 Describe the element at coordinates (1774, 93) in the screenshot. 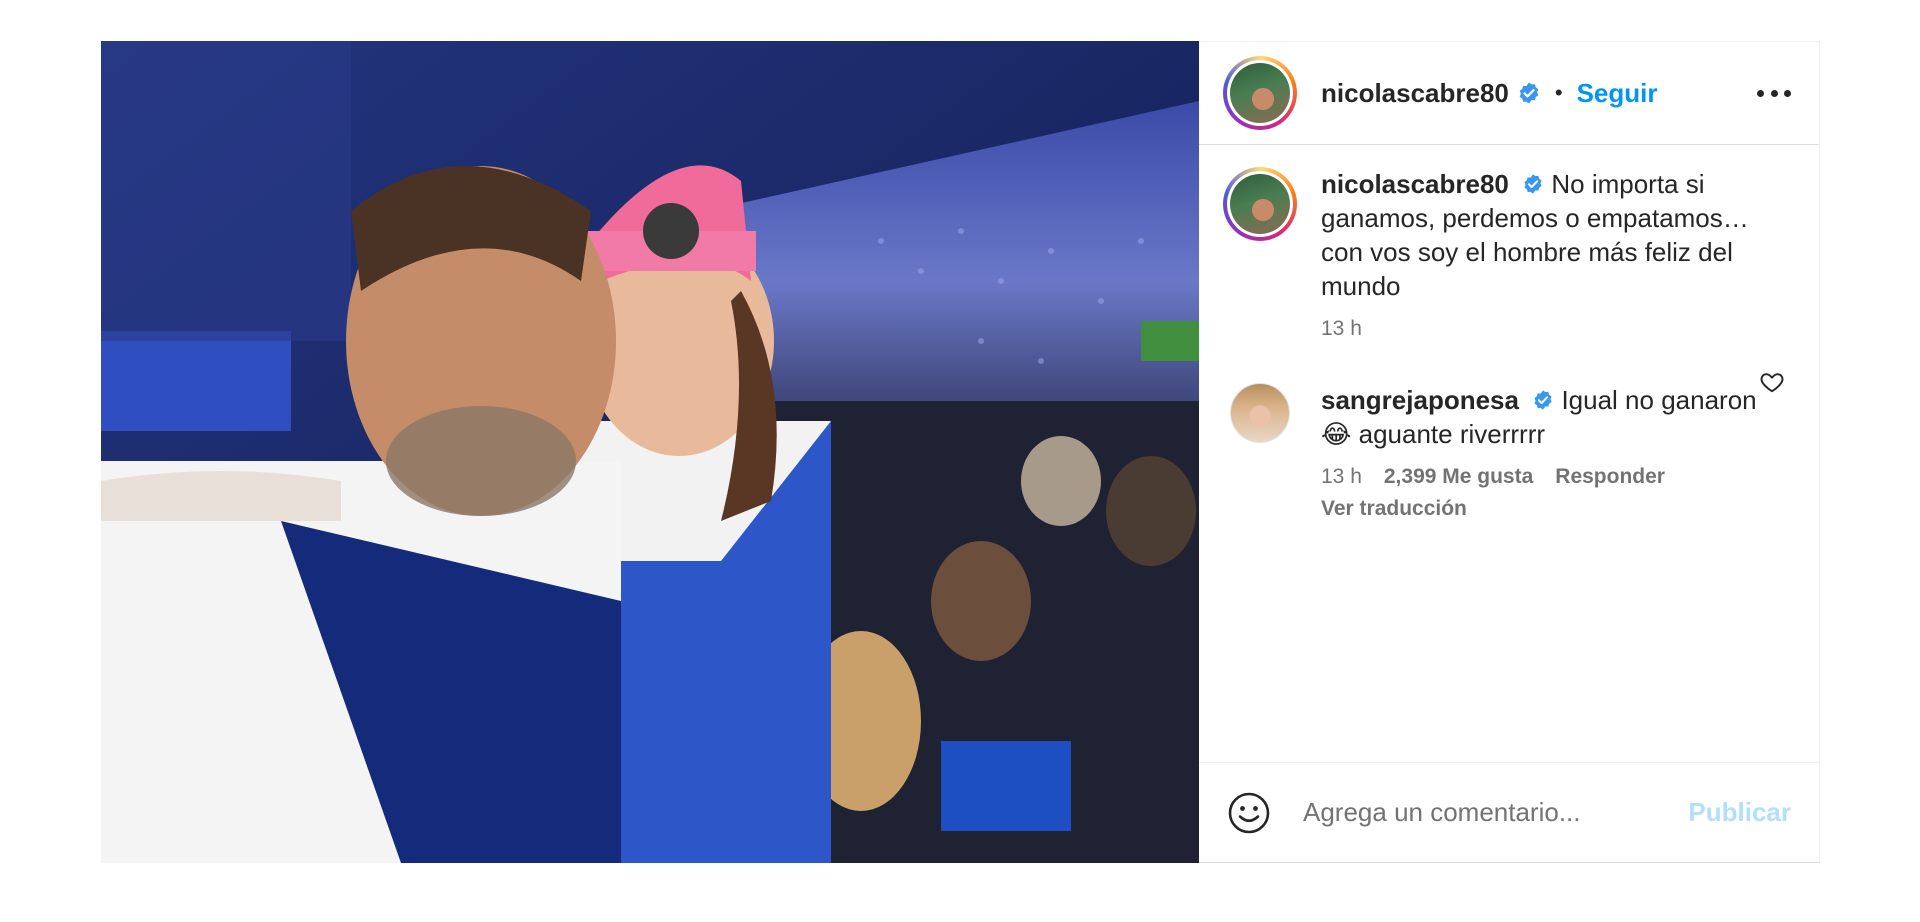

I see `more-options-icon` at that location.